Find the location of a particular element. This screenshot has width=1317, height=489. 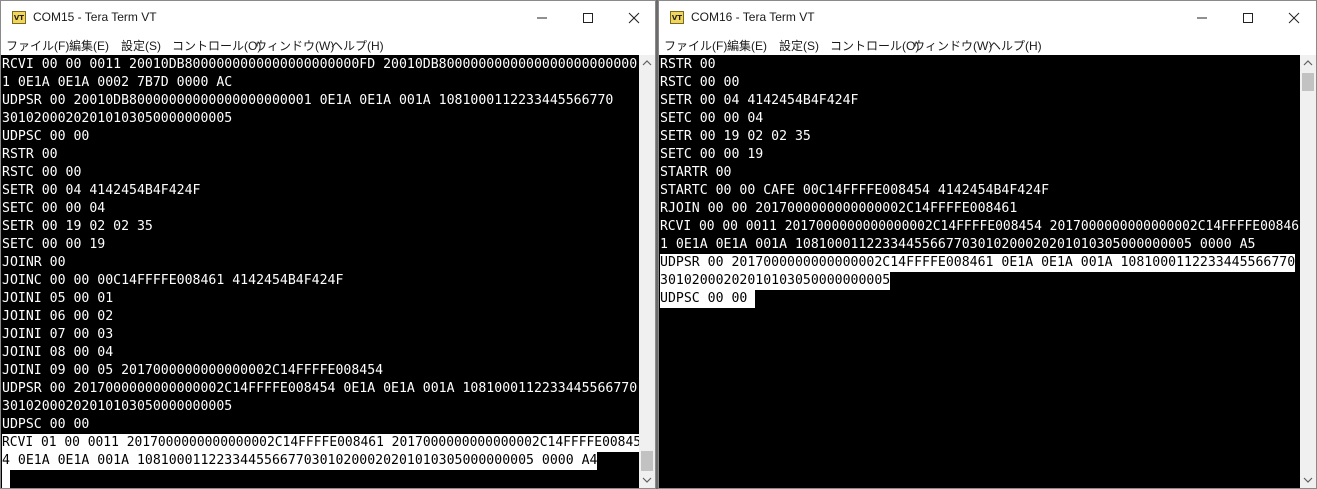

terminal-line: JOINI 06 00 02 is located at coordinates (58, 316).